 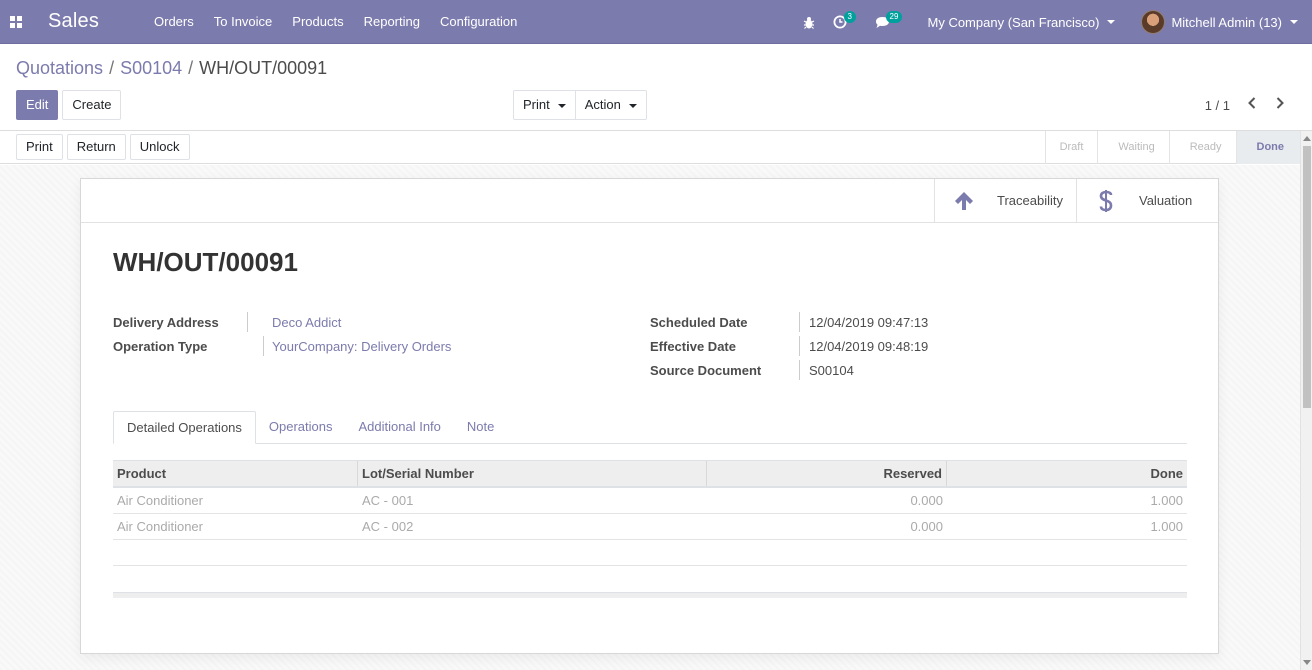 I want to click on print-button: Print, so click(x=39, y=147).